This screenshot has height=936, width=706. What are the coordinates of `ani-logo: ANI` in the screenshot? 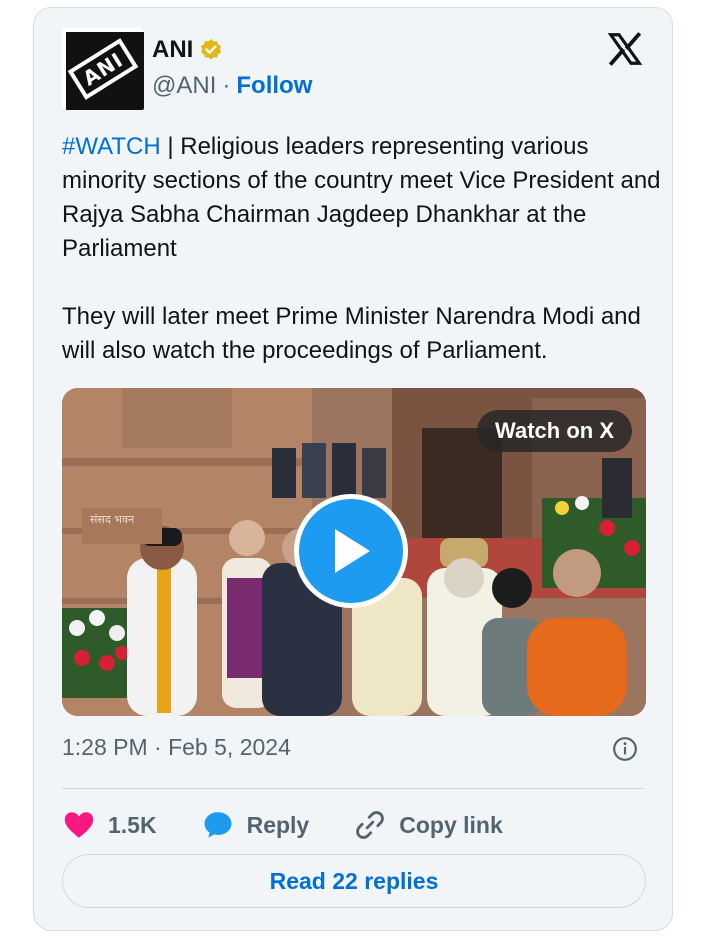 It's located at (103, 69).